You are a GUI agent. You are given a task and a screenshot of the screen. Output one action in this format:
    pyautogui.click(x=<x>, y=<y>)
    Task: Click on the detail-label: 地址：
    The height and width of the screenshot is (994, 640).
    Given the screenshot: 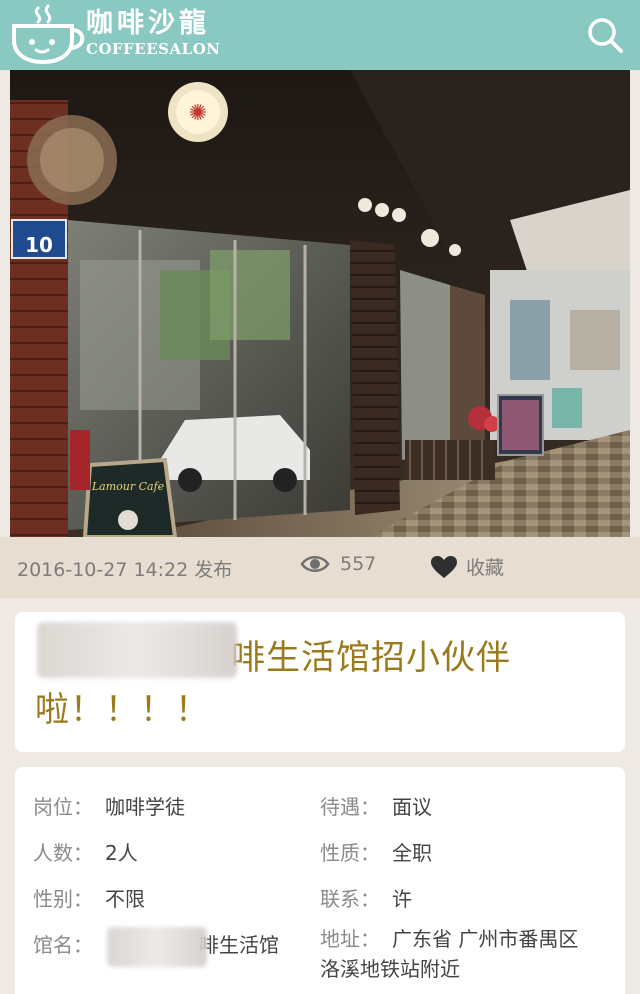 What is the action you would take?
    pyautogui.click(x=350, y=939)
    